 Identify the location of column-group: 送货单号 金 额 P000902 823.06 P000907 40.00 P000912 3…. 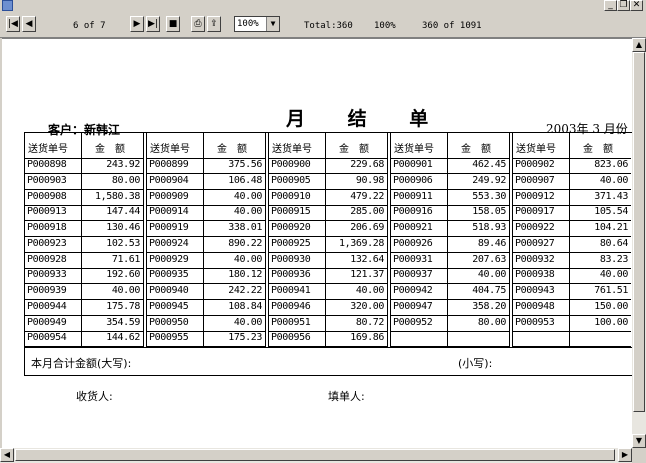
(572, 240).